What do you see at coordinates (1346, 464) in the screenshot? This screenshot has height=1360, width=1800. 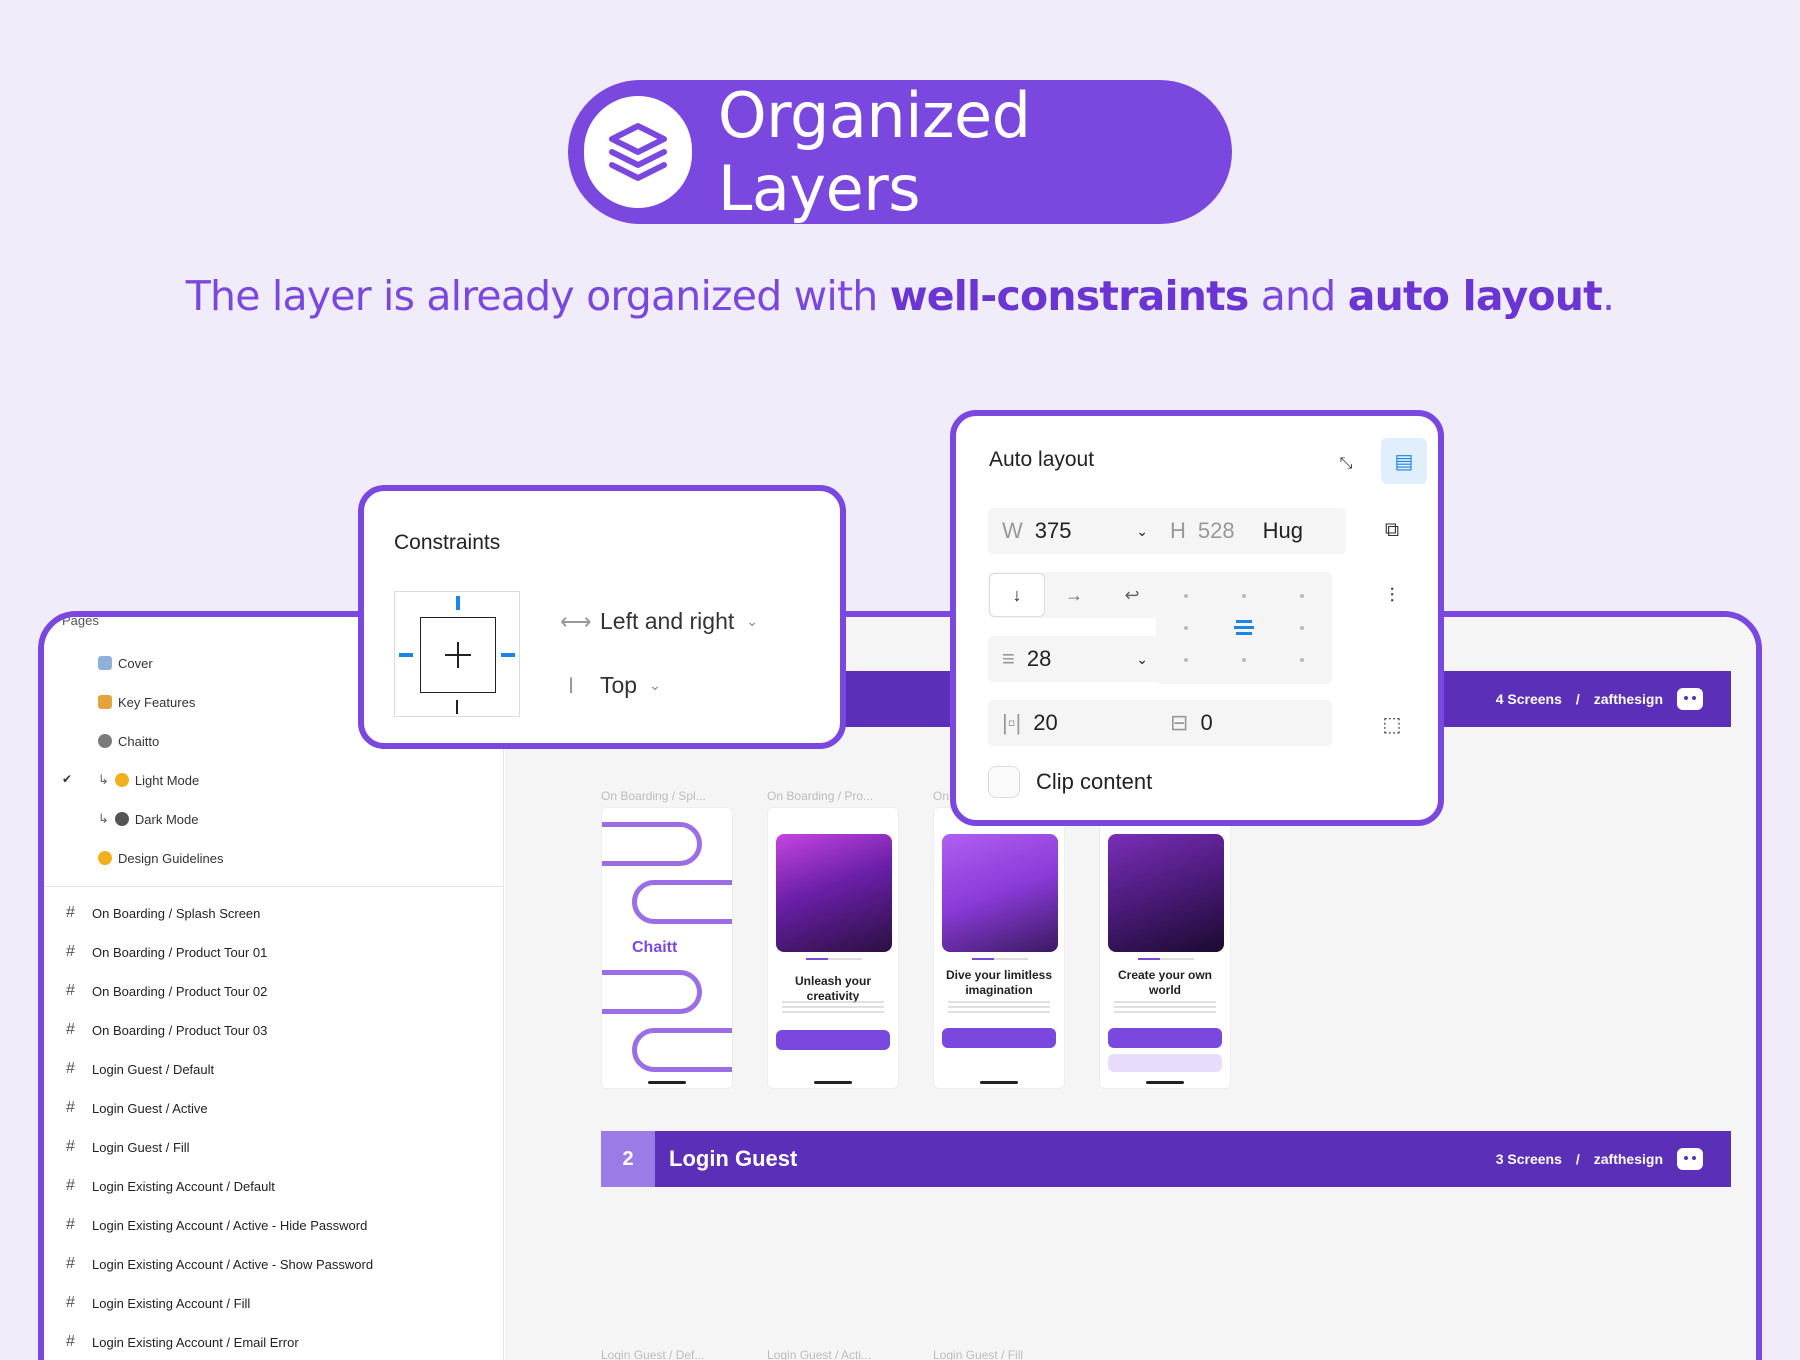 I see `collapse-icon: ⤡` at bounding box center [1346, 464].